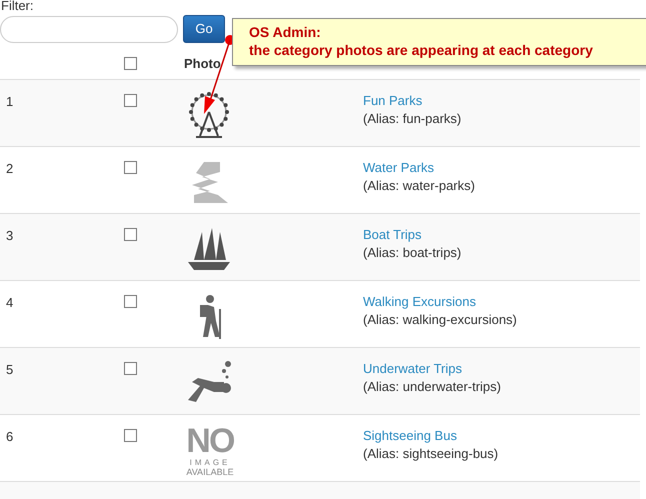  I want to click on filter-label: Filter:, so click(17, 6).